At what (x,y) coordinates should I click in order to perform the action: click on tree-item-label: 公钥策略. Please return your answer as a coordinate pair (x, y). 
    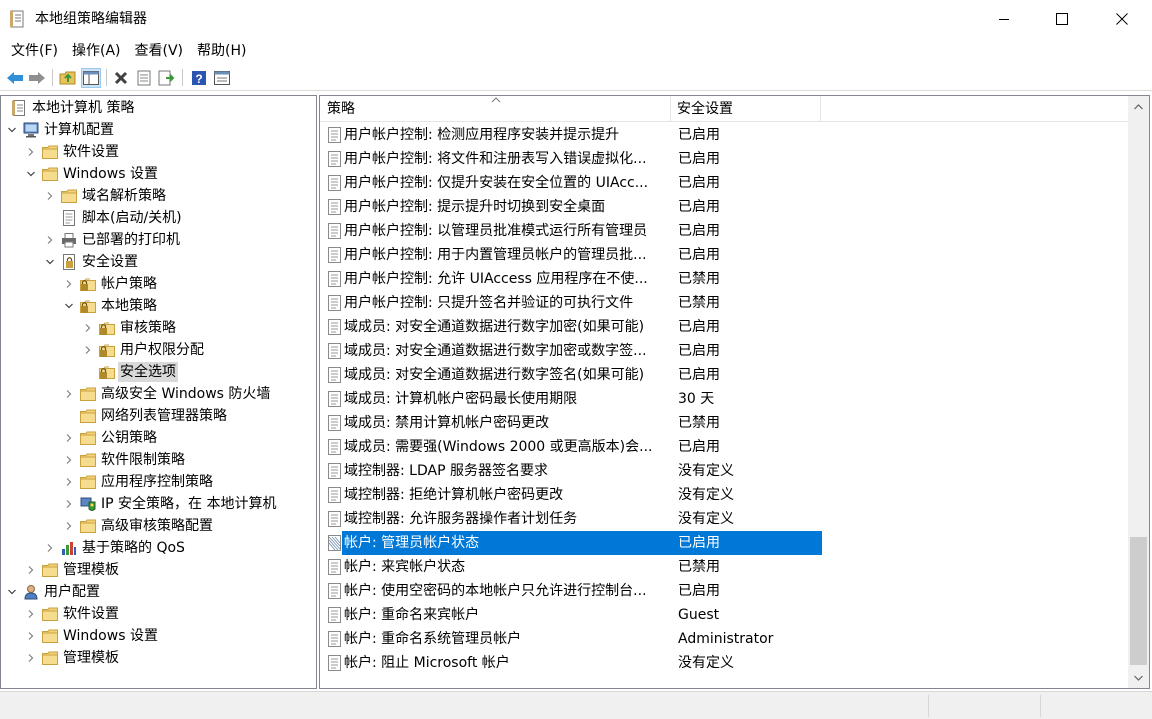
    Looking at the image, I should click on (129, 438).